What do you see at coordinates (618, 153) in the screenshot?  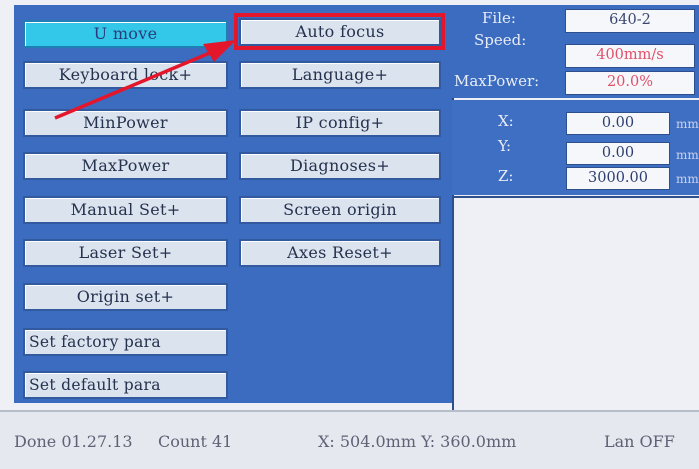 I see `y-axis-value: 0.00` at bounding box center [618, 153].